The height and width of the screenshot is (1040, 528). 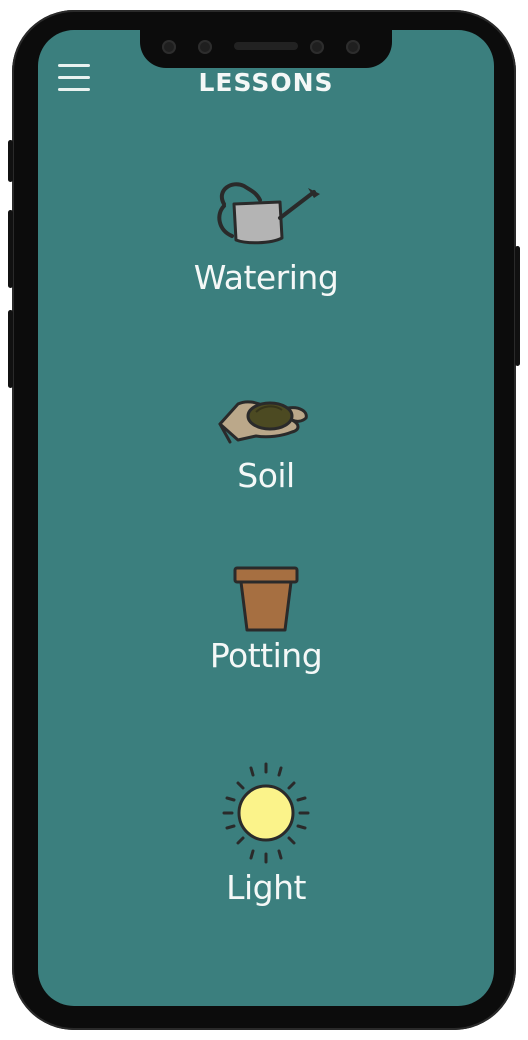 I want to click on phone-side-button, so click(x=10, y=161).